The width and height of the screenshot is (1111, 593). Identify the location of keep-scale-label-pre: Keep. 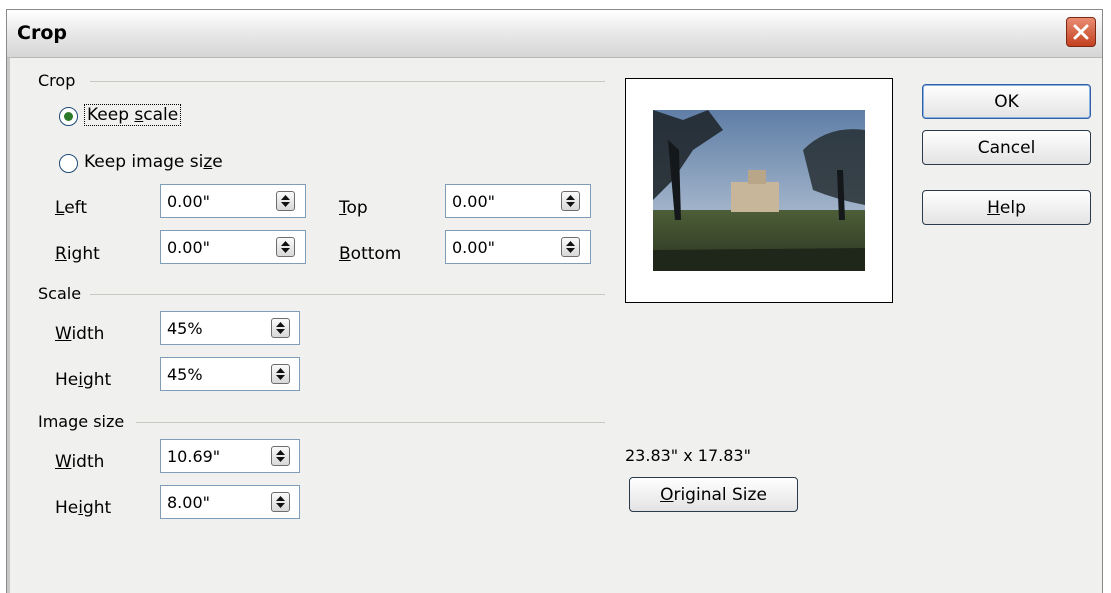
(111, 115).